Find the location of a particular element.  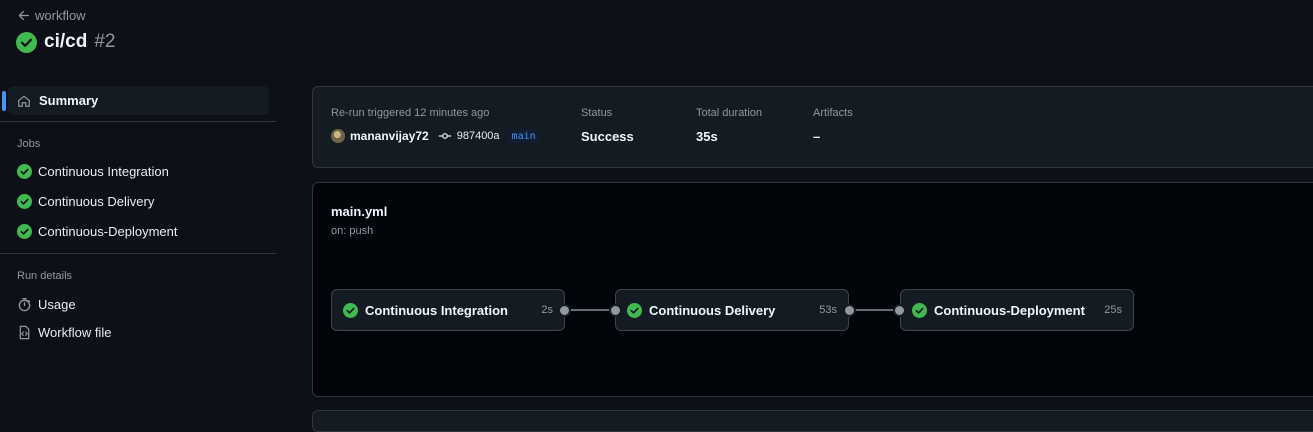

job-duration: 25s is located at coordinates (1113, 310).